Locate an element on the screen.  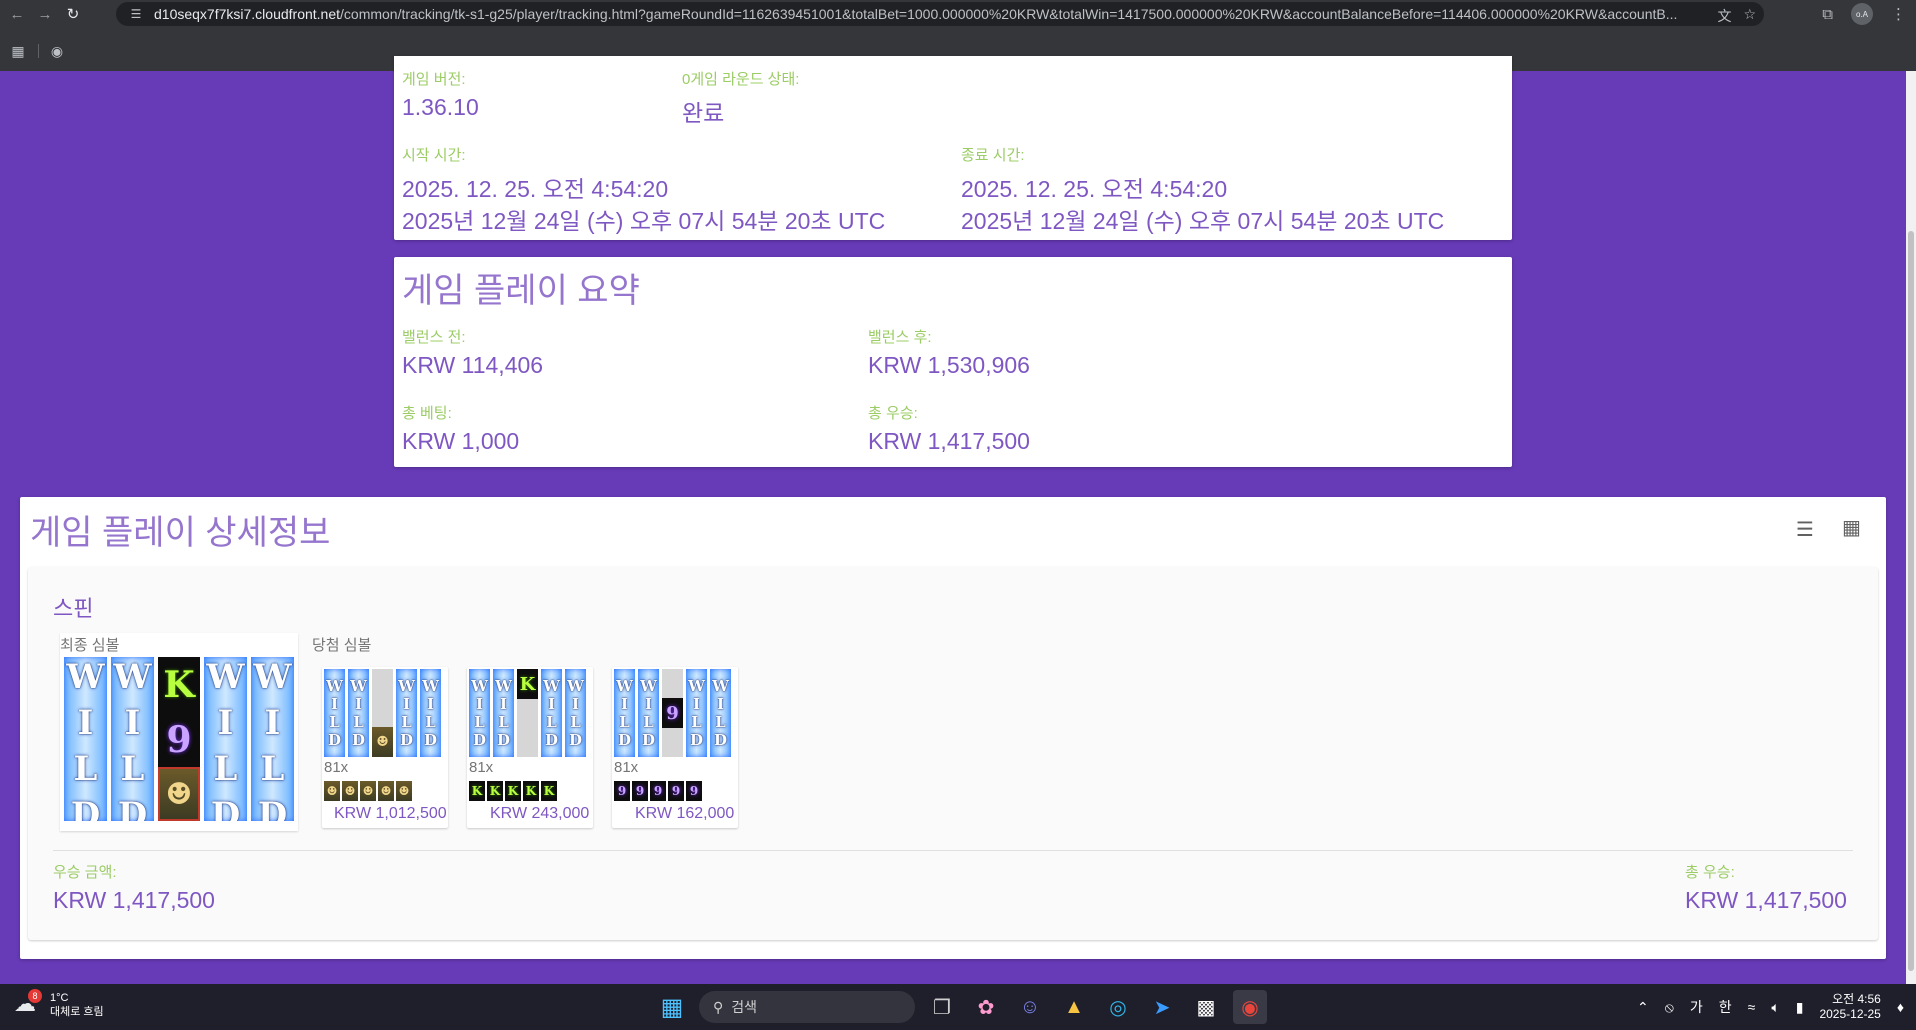
extensions-icon: ⧉ is located at coordinates (1827, 14).